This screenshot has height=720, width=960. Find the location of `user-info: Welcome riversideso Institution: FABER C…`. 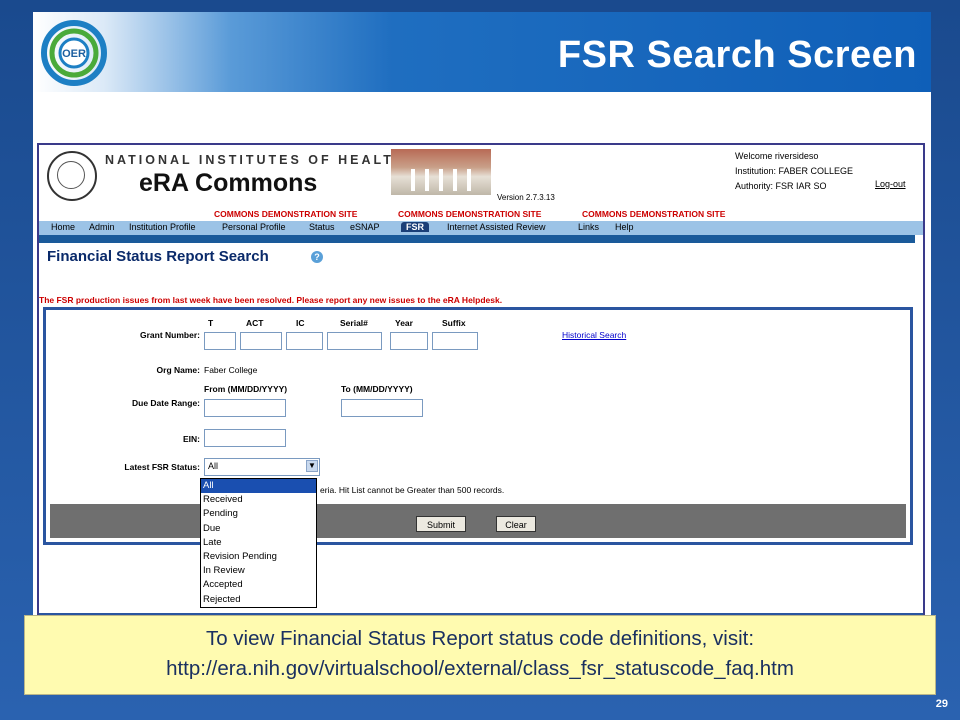

user-info: Welcome riversideso Institution: FABER C… is located at coordinates (794, 171).